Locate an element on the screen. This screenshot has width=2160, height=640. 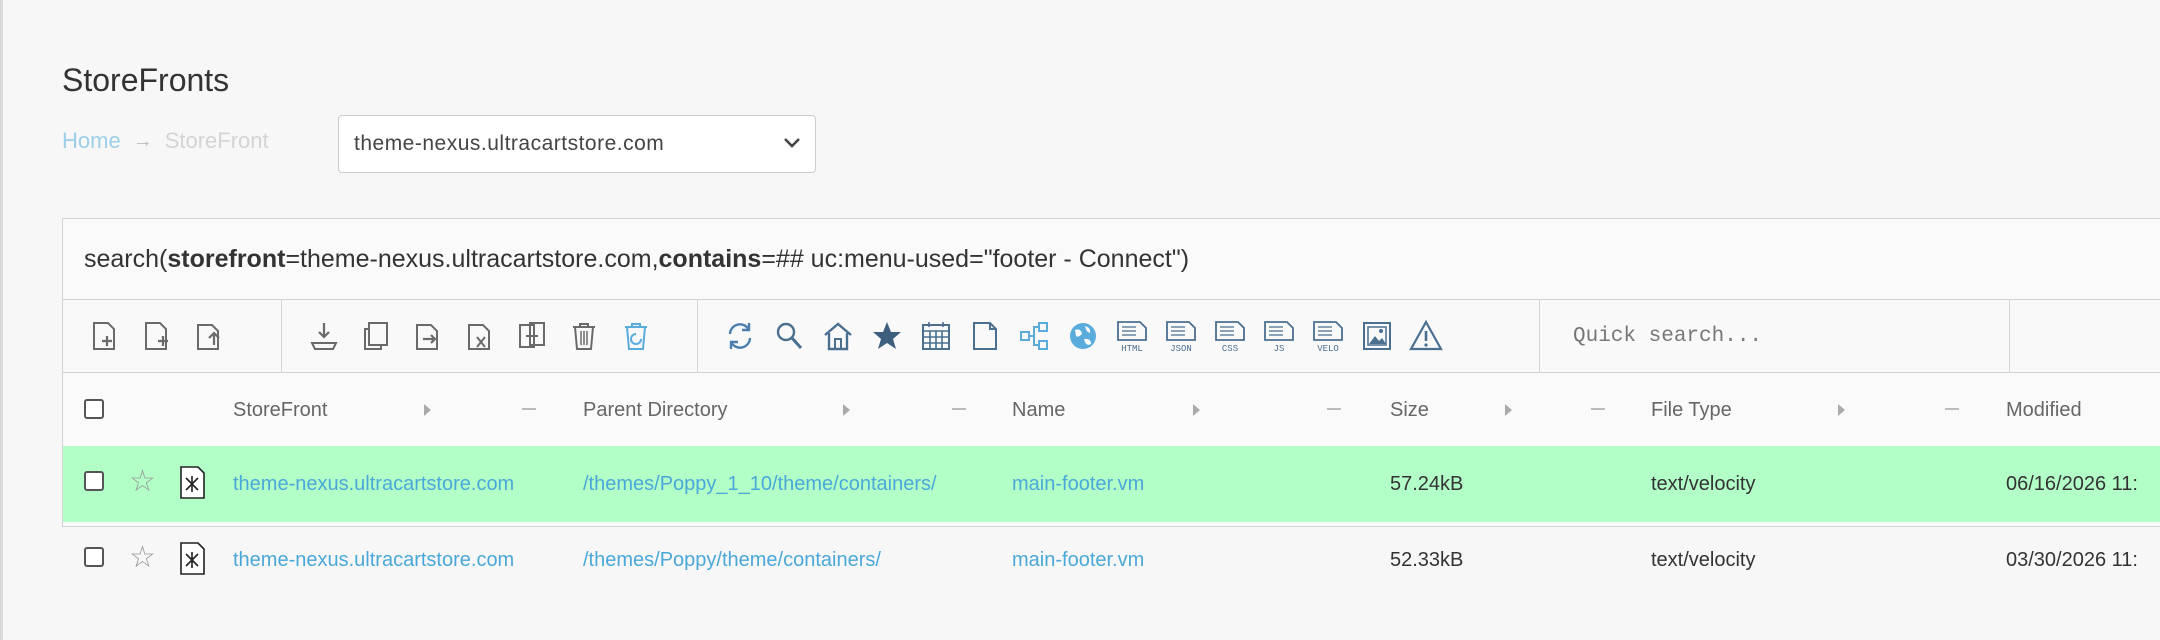
page-title: StoreFronts is located at coordinates (146, 80).